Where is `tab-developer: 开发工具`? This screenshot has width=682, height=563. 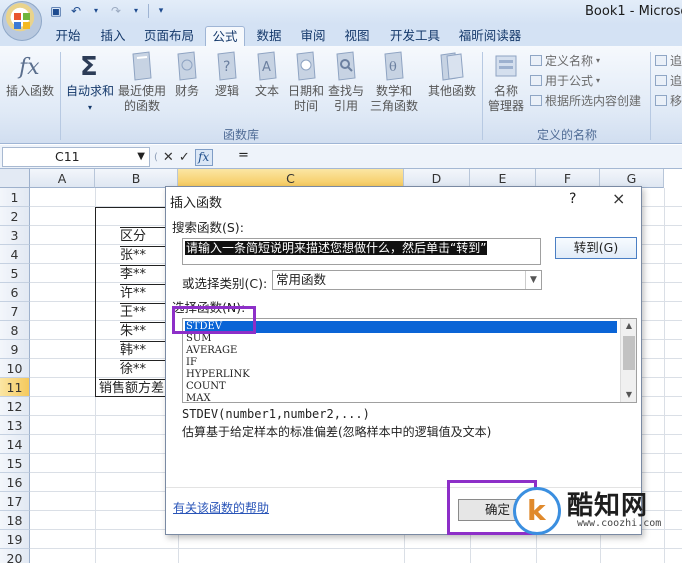 tab-developer: 开发工具 is located at coordinates (415, 36).